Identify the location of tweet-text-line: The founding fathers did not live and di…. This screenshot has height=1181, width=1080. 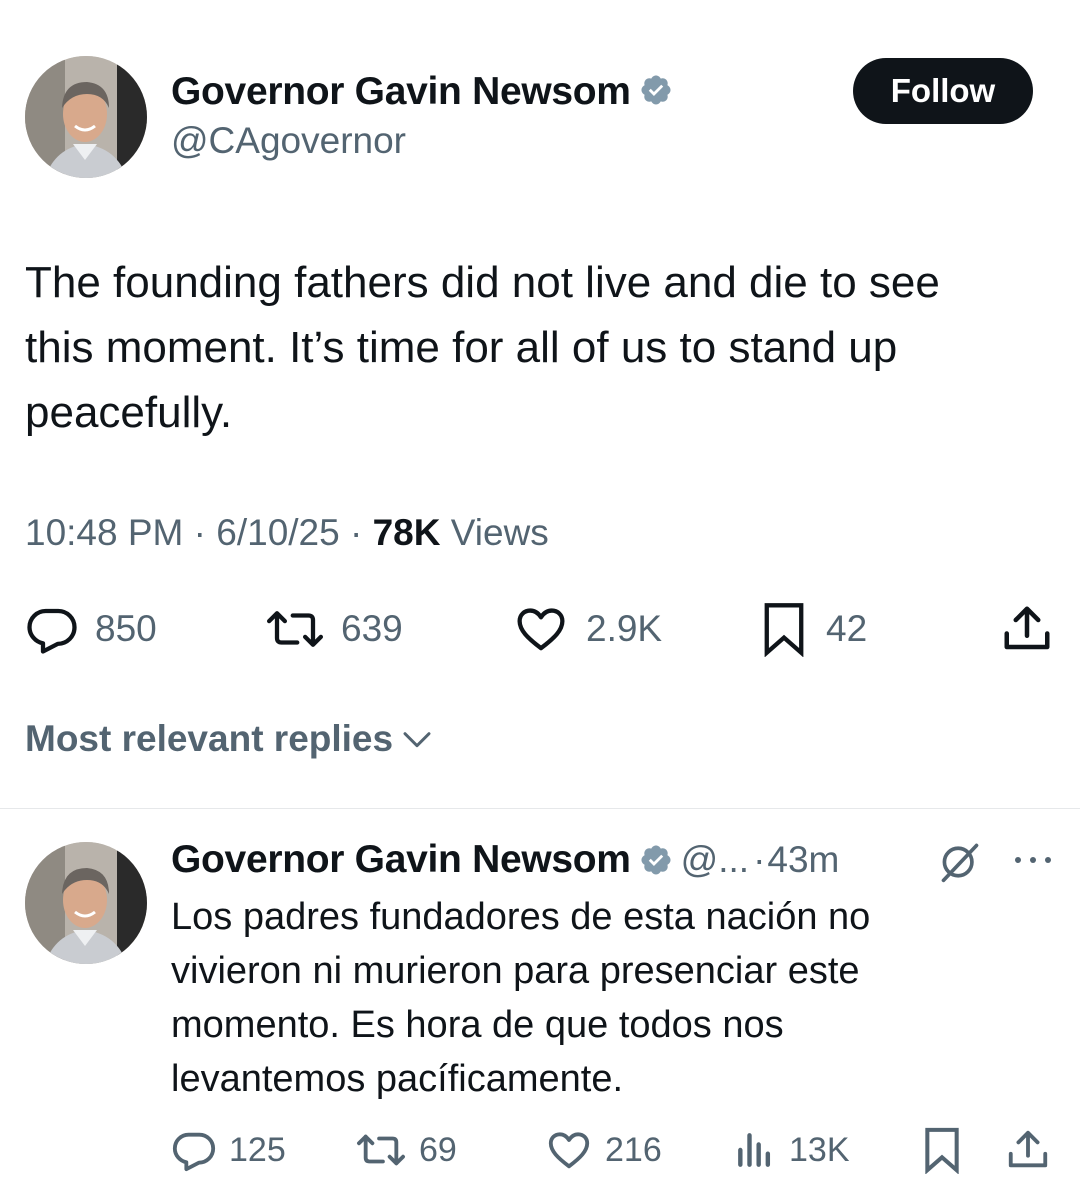
(482, 282).